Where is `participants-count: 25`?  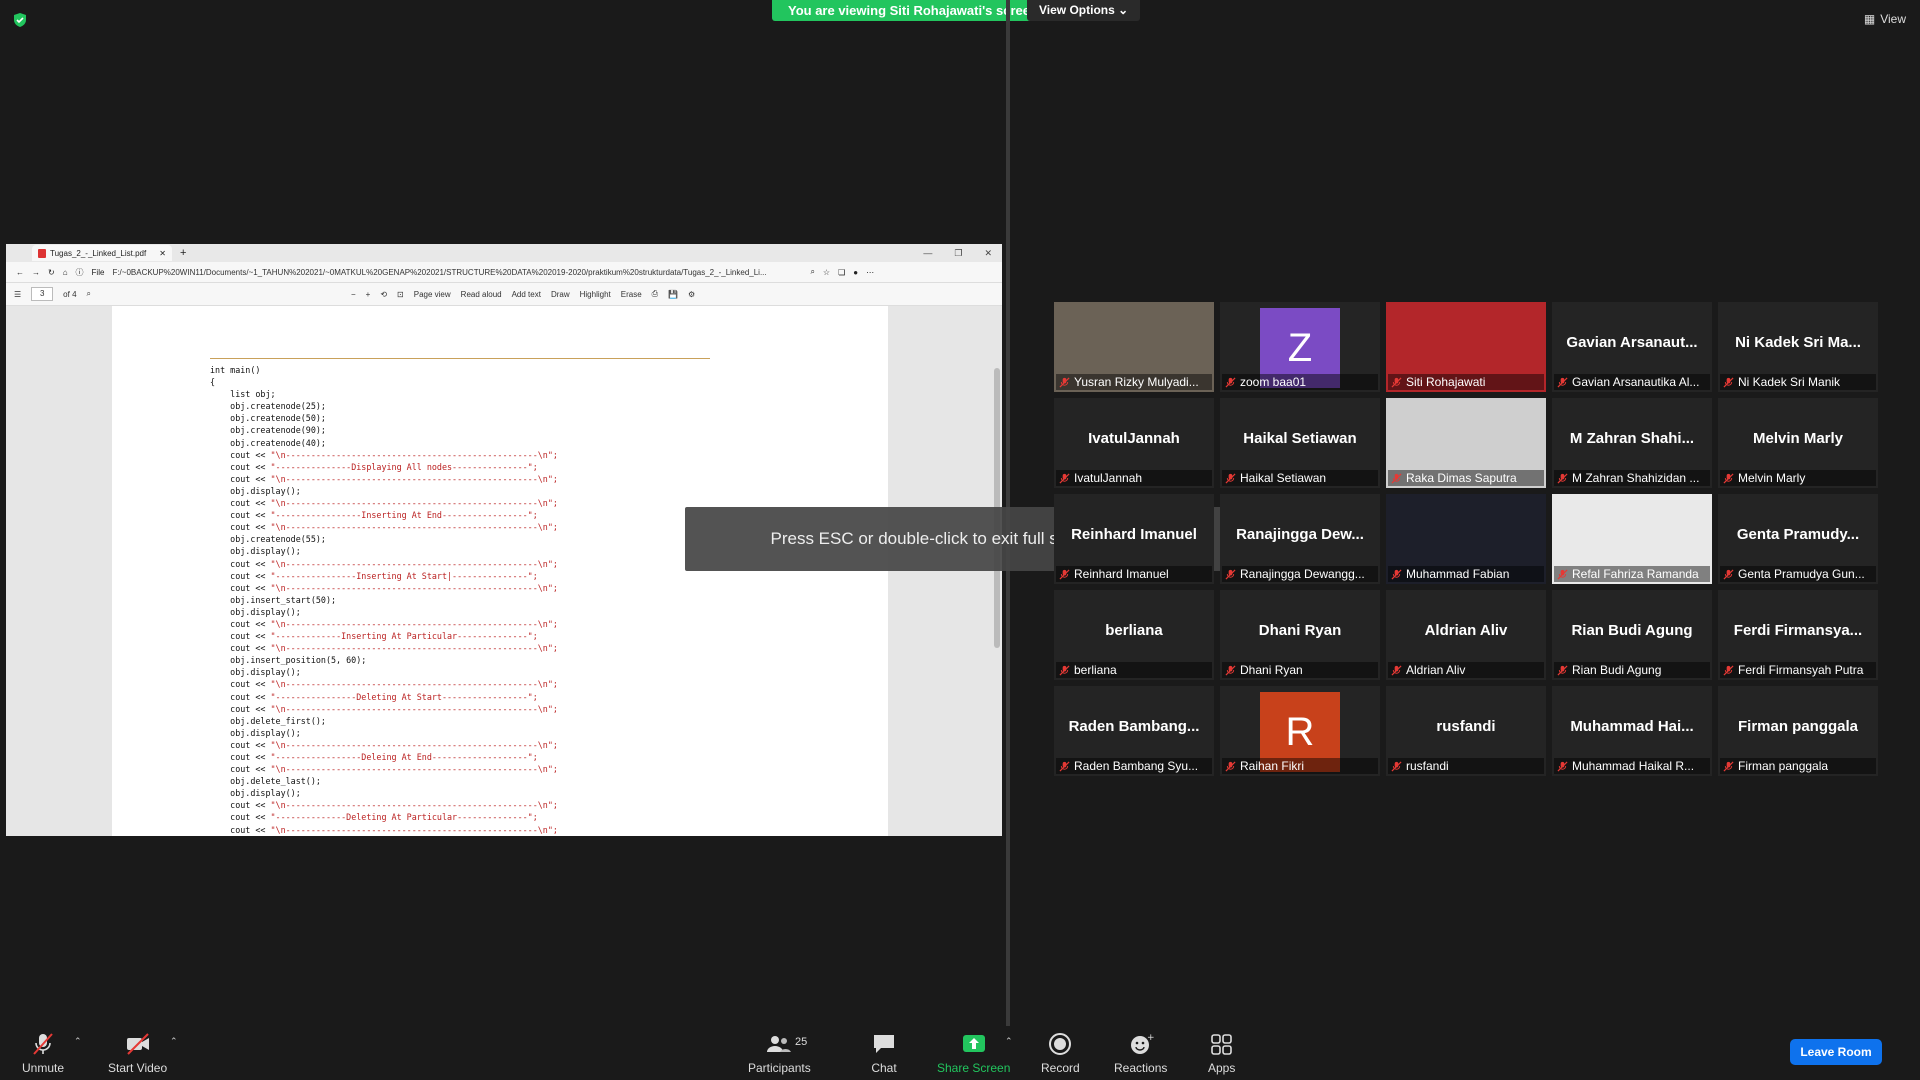
participants-count: 25 is located at coordinates (801, 1042).